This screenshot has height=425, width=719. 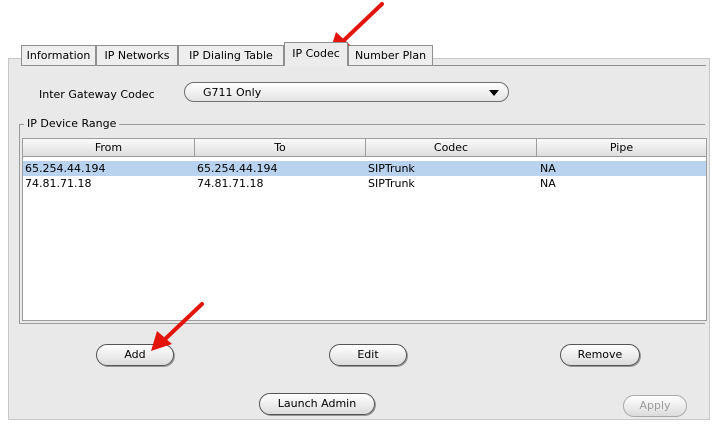 What do you see at coordinates (109, 148) in the screenshot?
I see `column-header-from: From` at bounding box center [109, 148].